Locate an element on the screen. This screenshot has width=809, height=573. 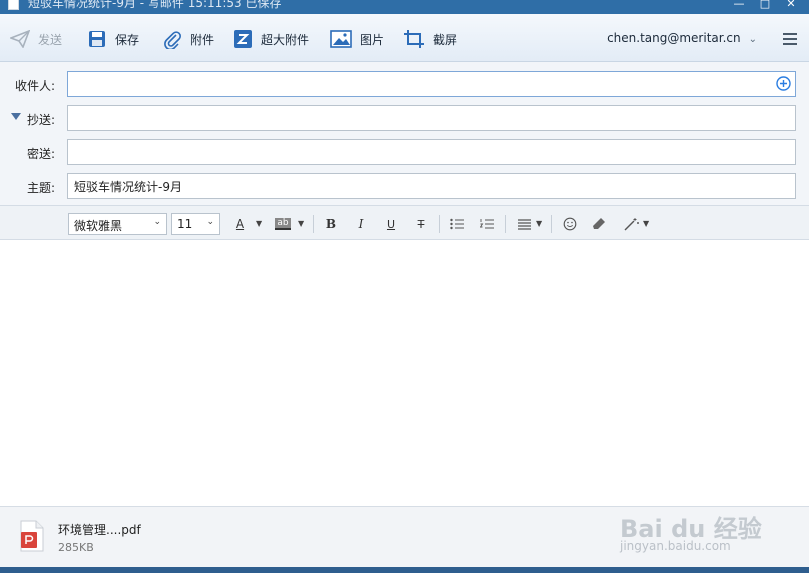
highlight-dropdown: ▼ is located at coordinates (301, 223).